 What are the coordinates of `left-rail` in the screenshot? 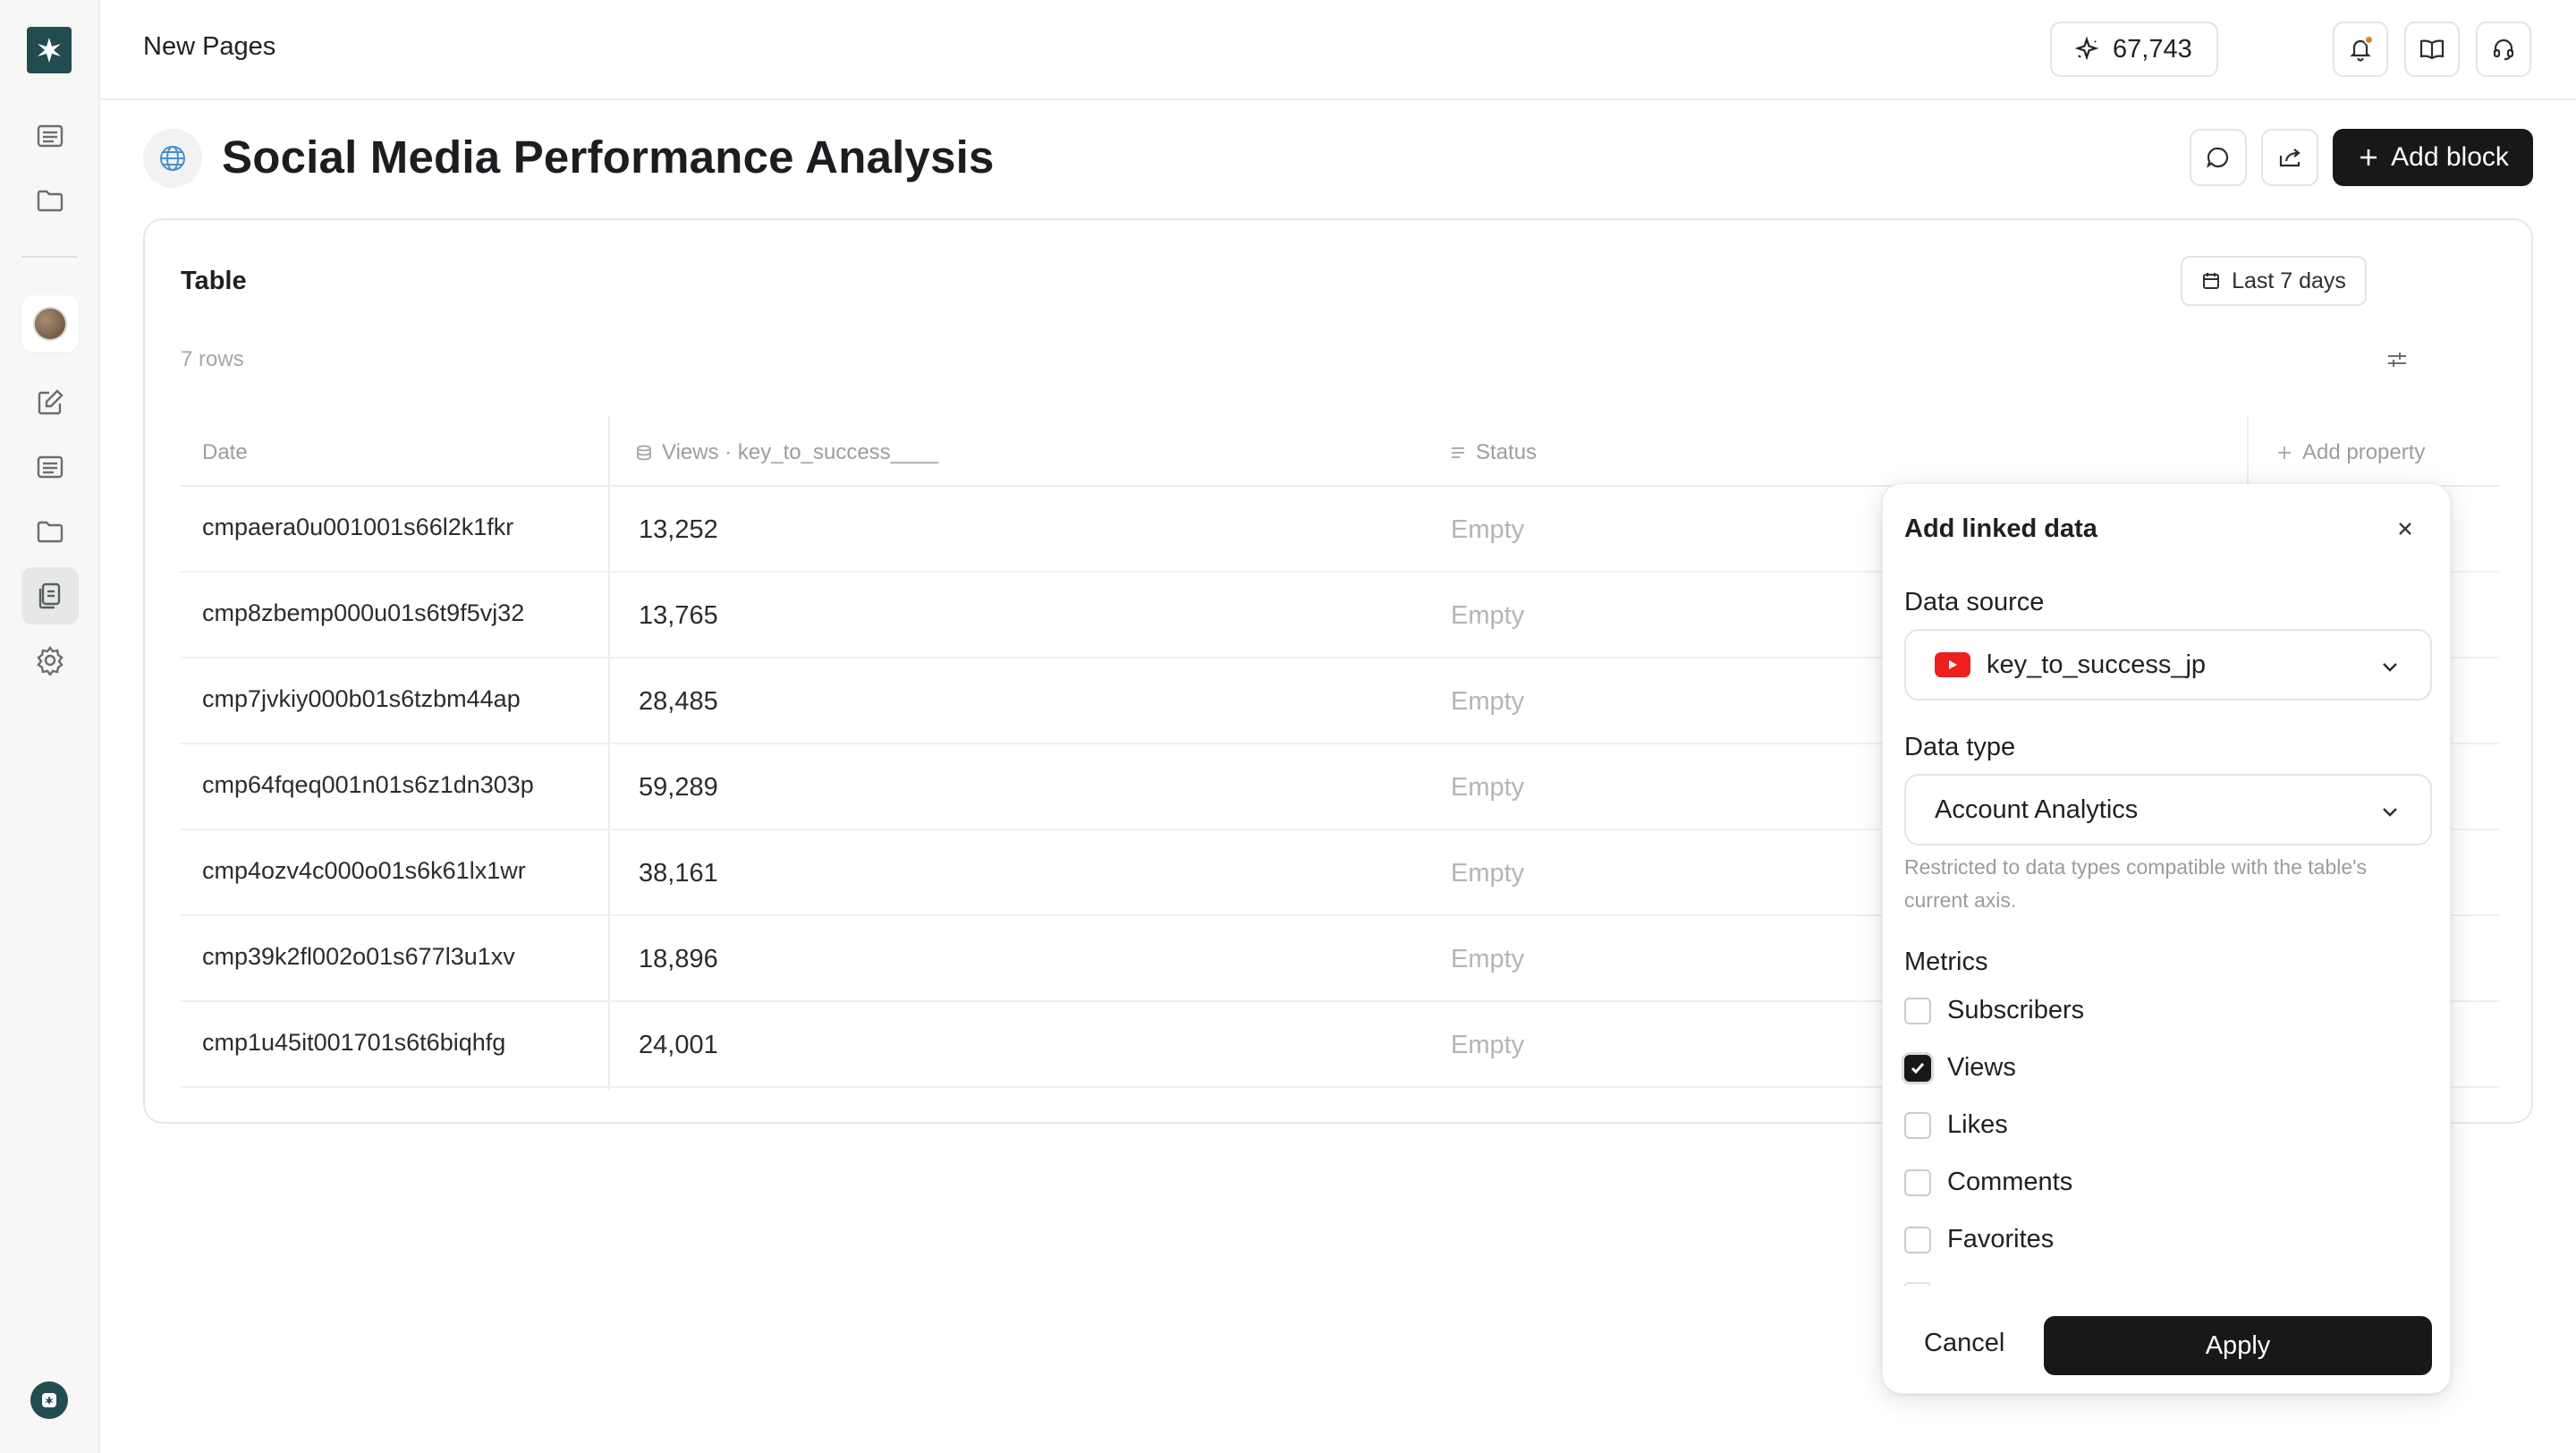 It's located at (50, 726).